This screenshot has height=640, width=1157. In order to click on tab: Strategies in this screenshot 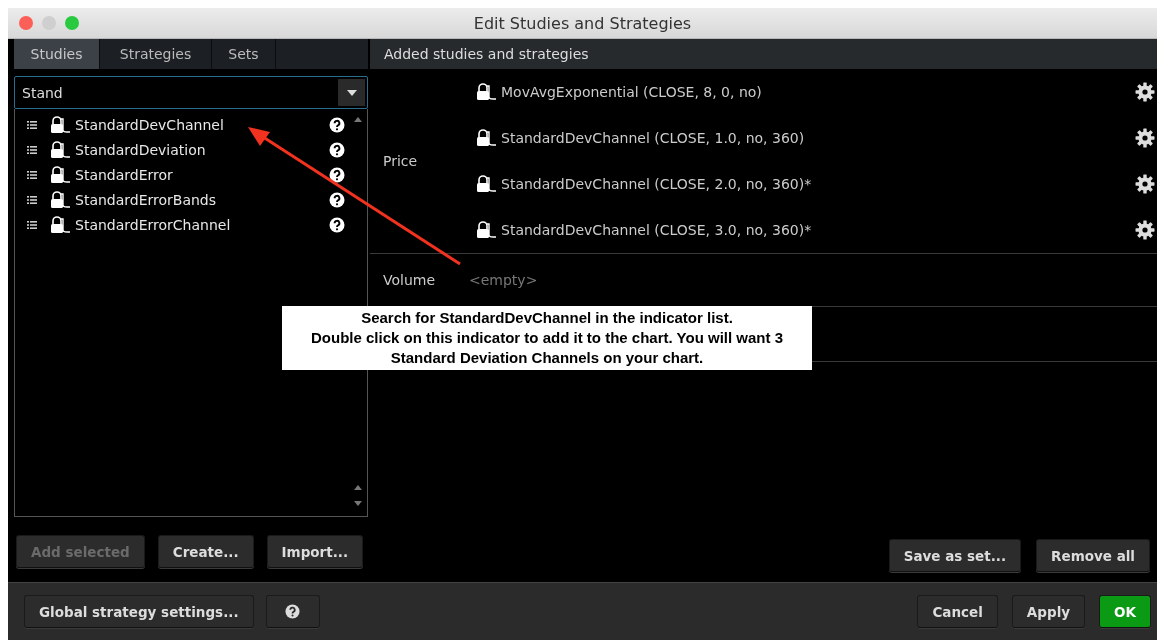, I will do `click(156, 54)`.